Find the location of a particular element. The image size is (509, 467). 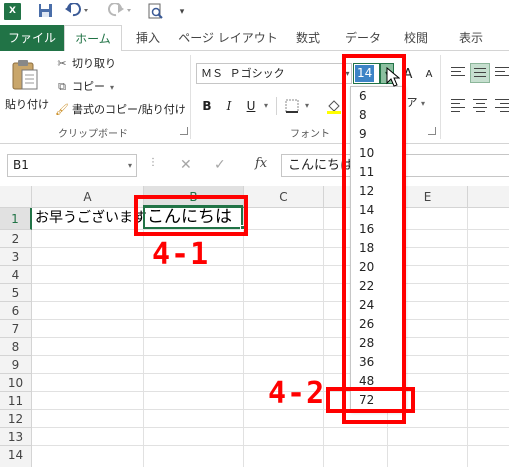

redo-icon is located at coordinates (120, 11).